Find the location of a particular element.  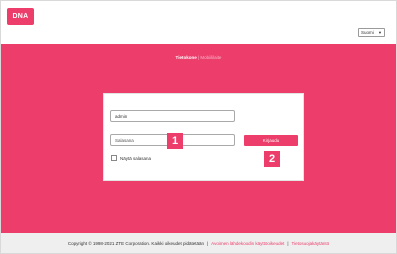

dna-logo: DNA is located at coordinates (20, 16).